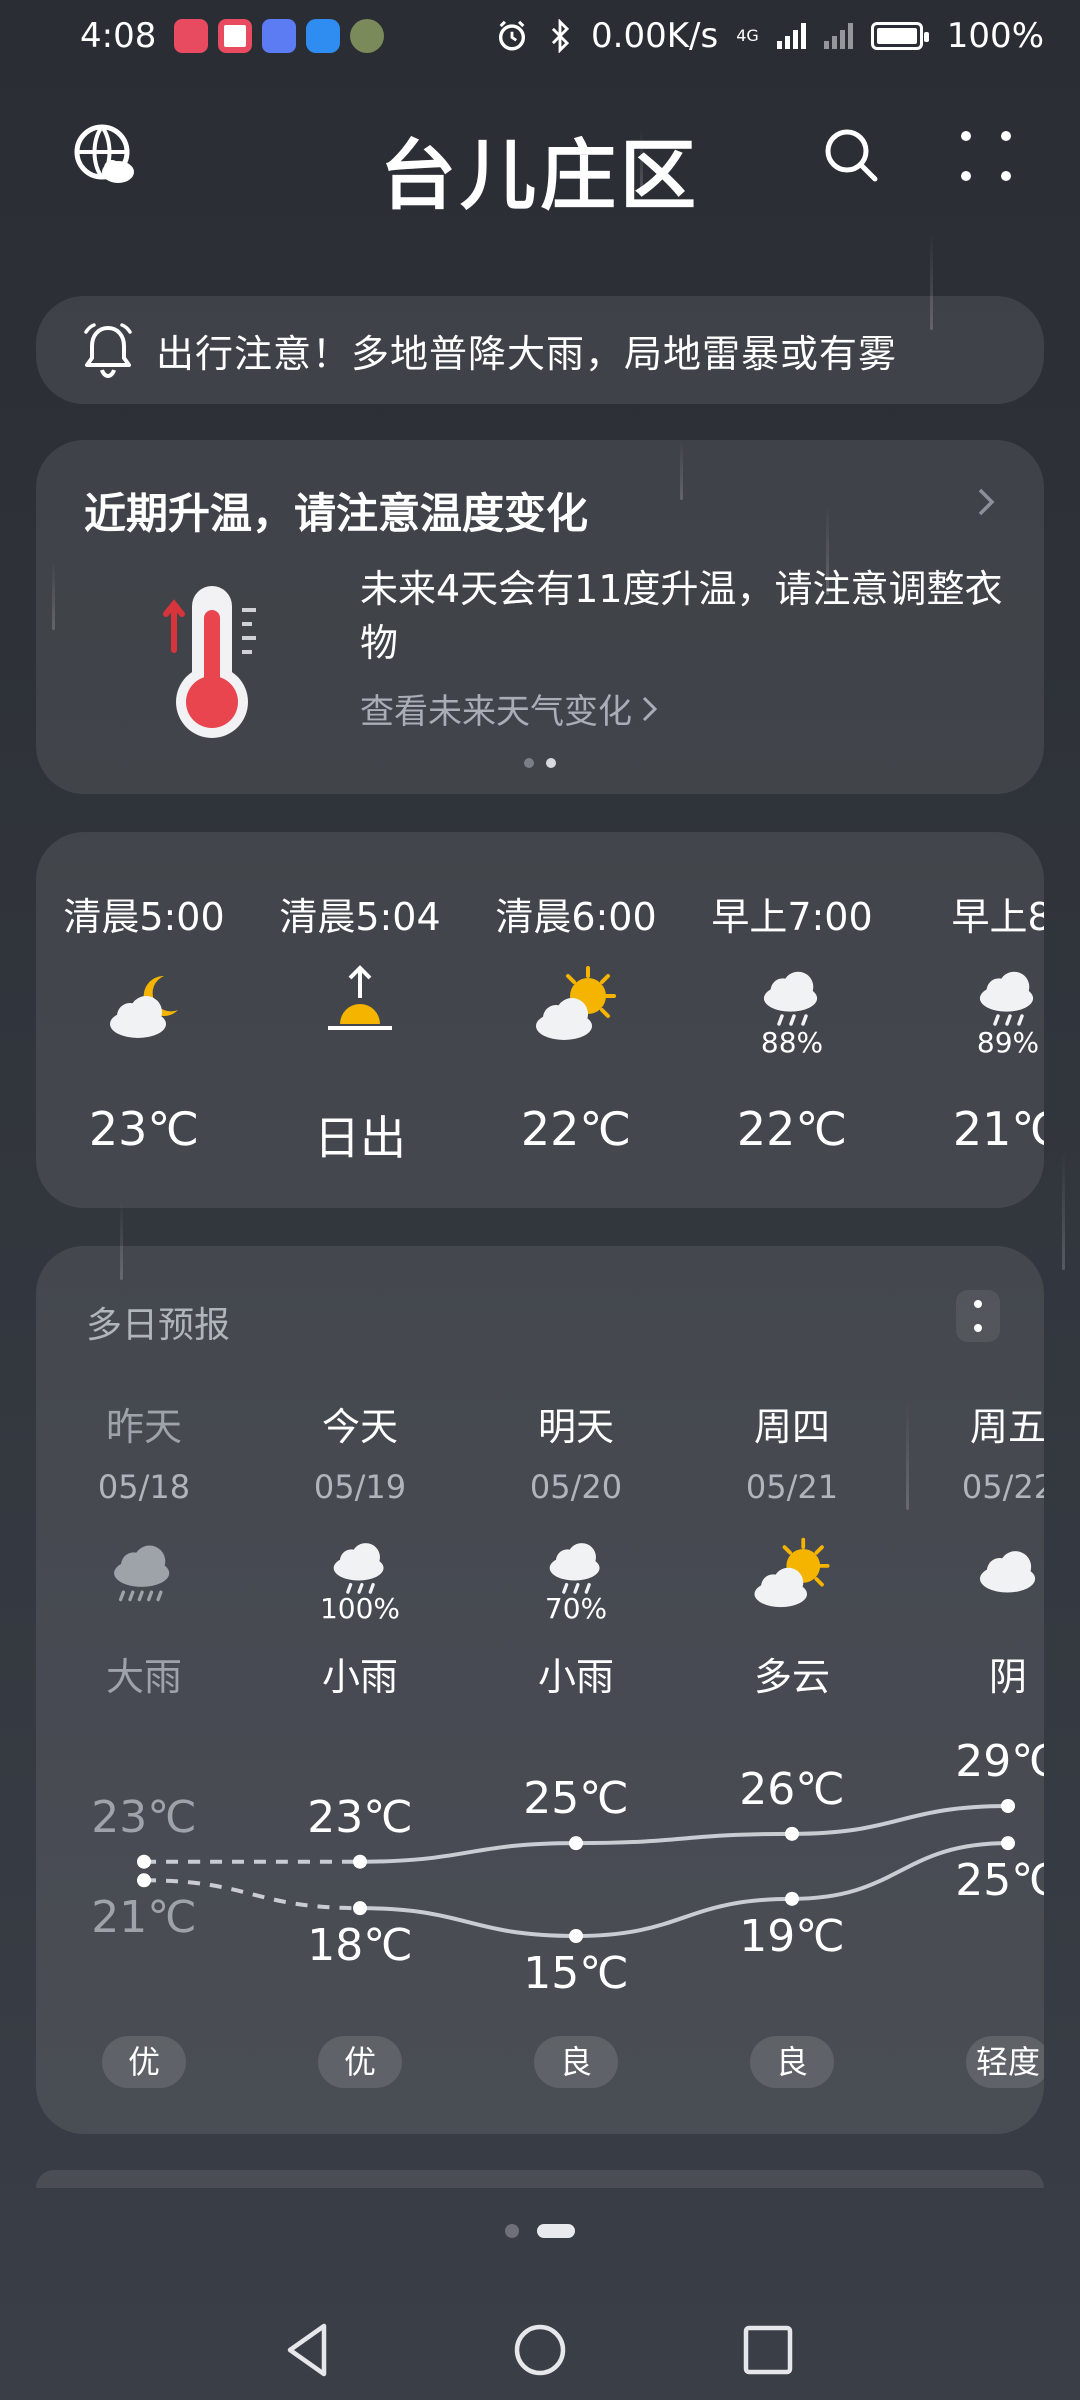 The width and height of the screenshot is (1080, 2400). Describe the element at coordinates (360, 1608) in the screenshot. I see `rain-probability: 100%` at that location.